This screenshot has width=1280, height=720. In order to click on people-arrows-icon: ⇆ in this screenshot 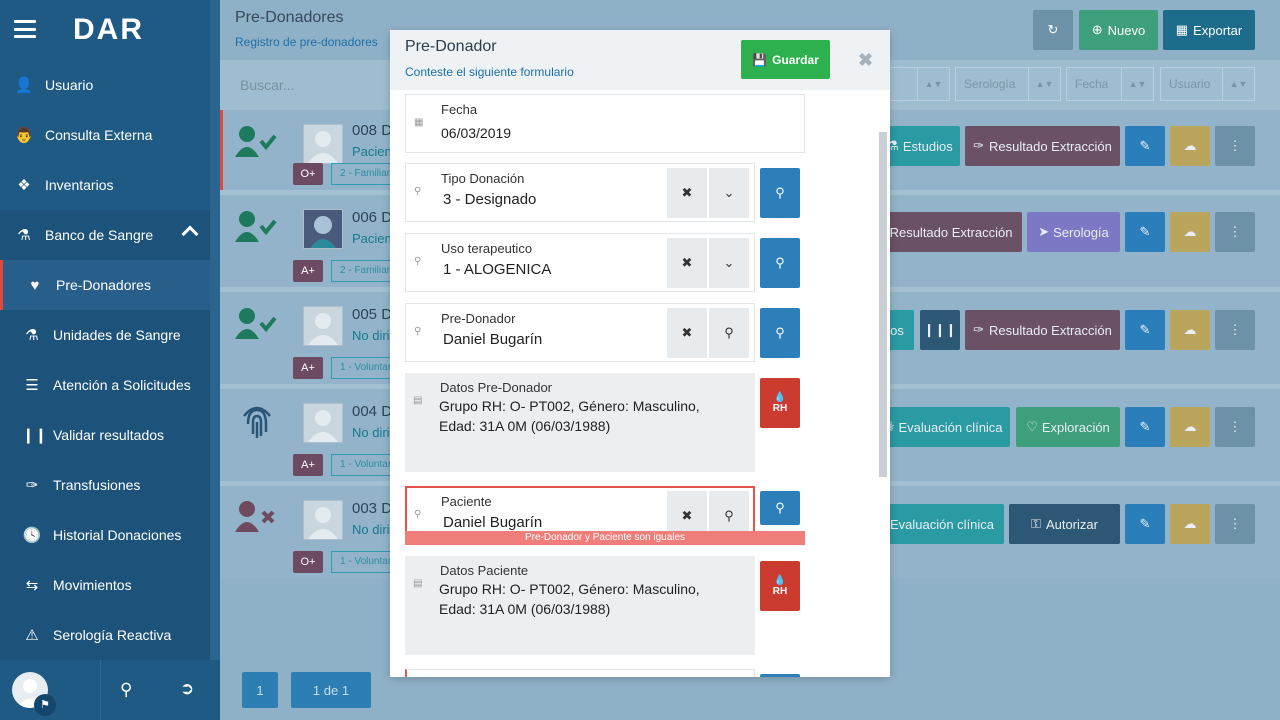, I will do `click(32, 585)`.